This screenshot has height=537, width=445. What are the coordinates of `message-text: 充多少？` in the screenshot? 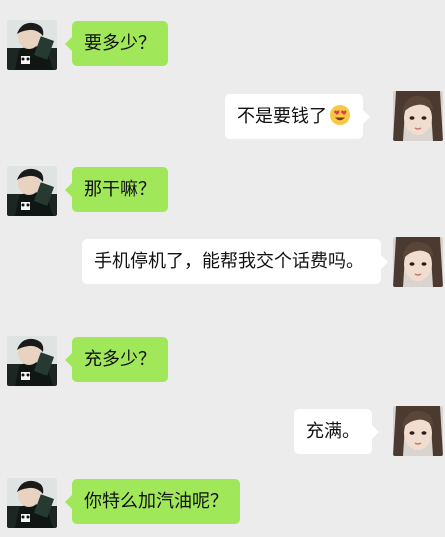 It's located at (120, 359).